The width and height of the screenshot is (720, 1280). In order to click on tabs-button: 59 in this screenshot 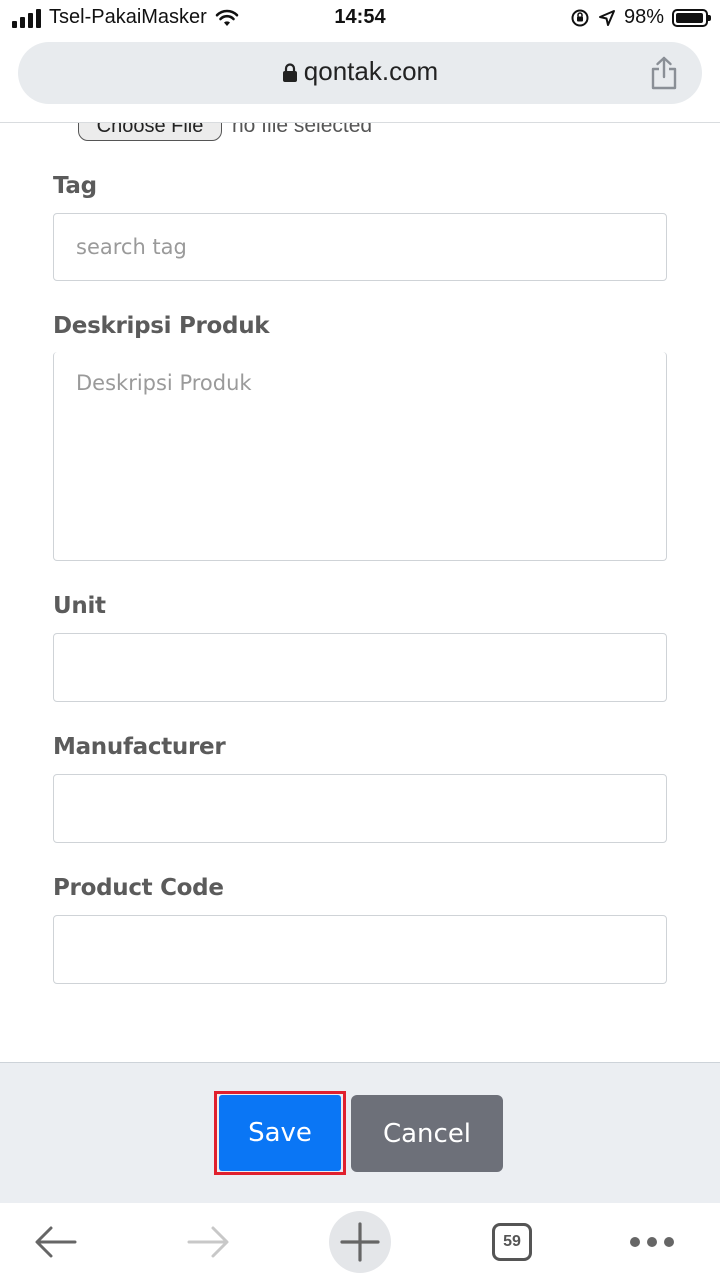, I will do `click(512, 1241)`.